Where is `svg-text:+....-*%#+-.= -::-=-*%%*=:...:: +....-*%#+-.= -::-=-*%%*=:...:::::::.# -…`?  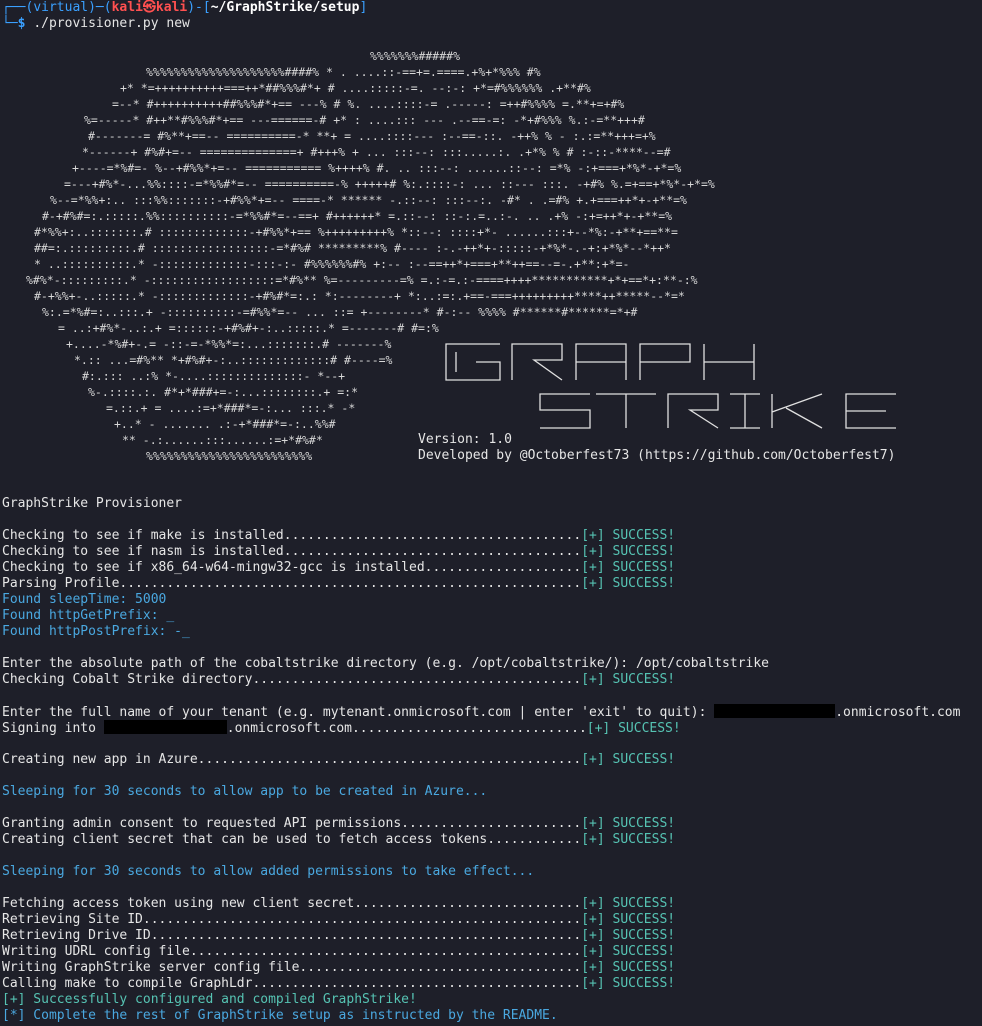 svg-text:+....-*%#+-.= -::-=-*%%*=:...:: +....-*%#+-.= -::-=-*%%*=:...:::::::.# -… is located at coordinates (228, 344).